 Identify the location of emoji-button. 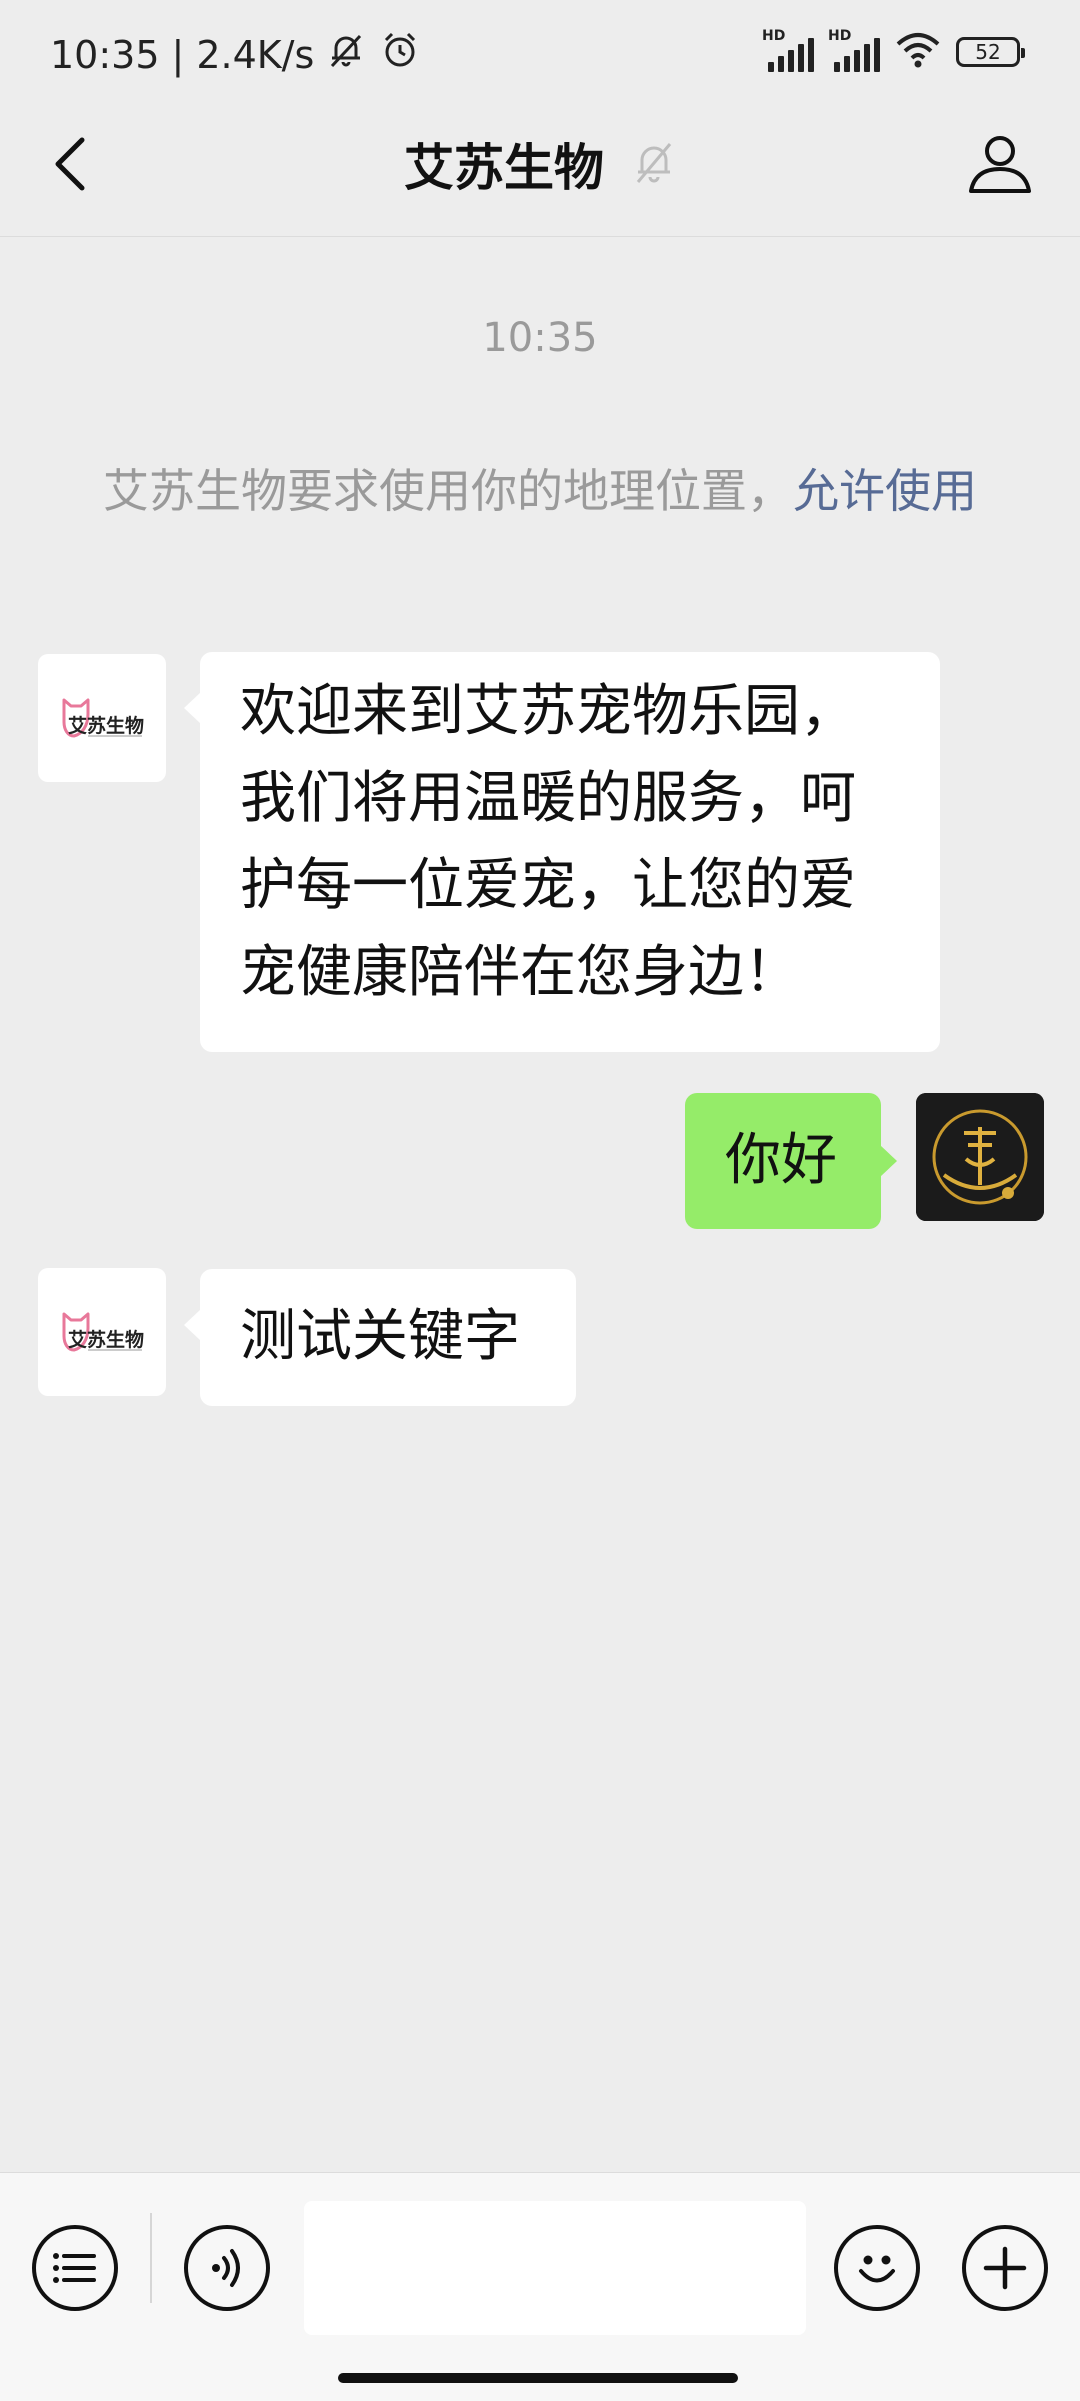
(877, 2268).